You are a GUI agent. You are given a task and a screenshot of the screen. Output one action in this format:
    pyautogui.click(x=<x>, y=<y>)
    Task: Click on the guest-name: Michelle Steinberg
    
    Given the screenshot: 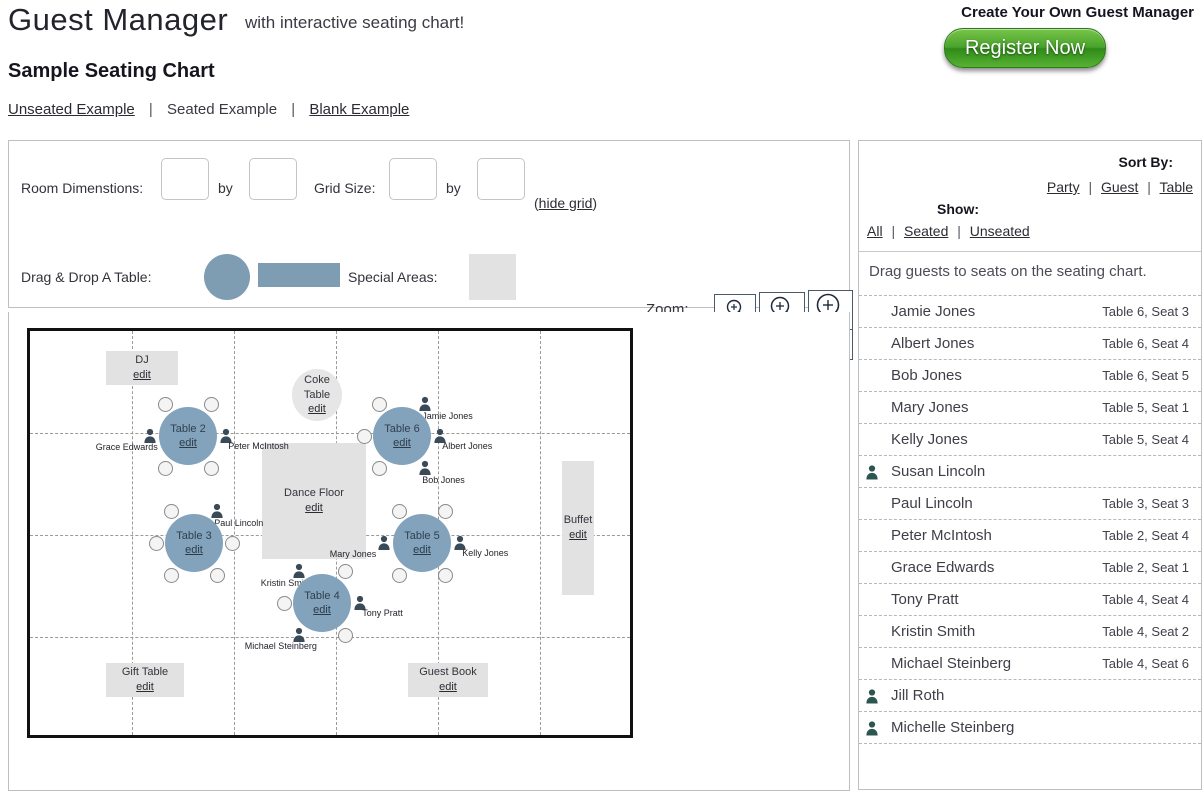 What is the action you would take?
    pyautogui.click(x=953, y=727)
    